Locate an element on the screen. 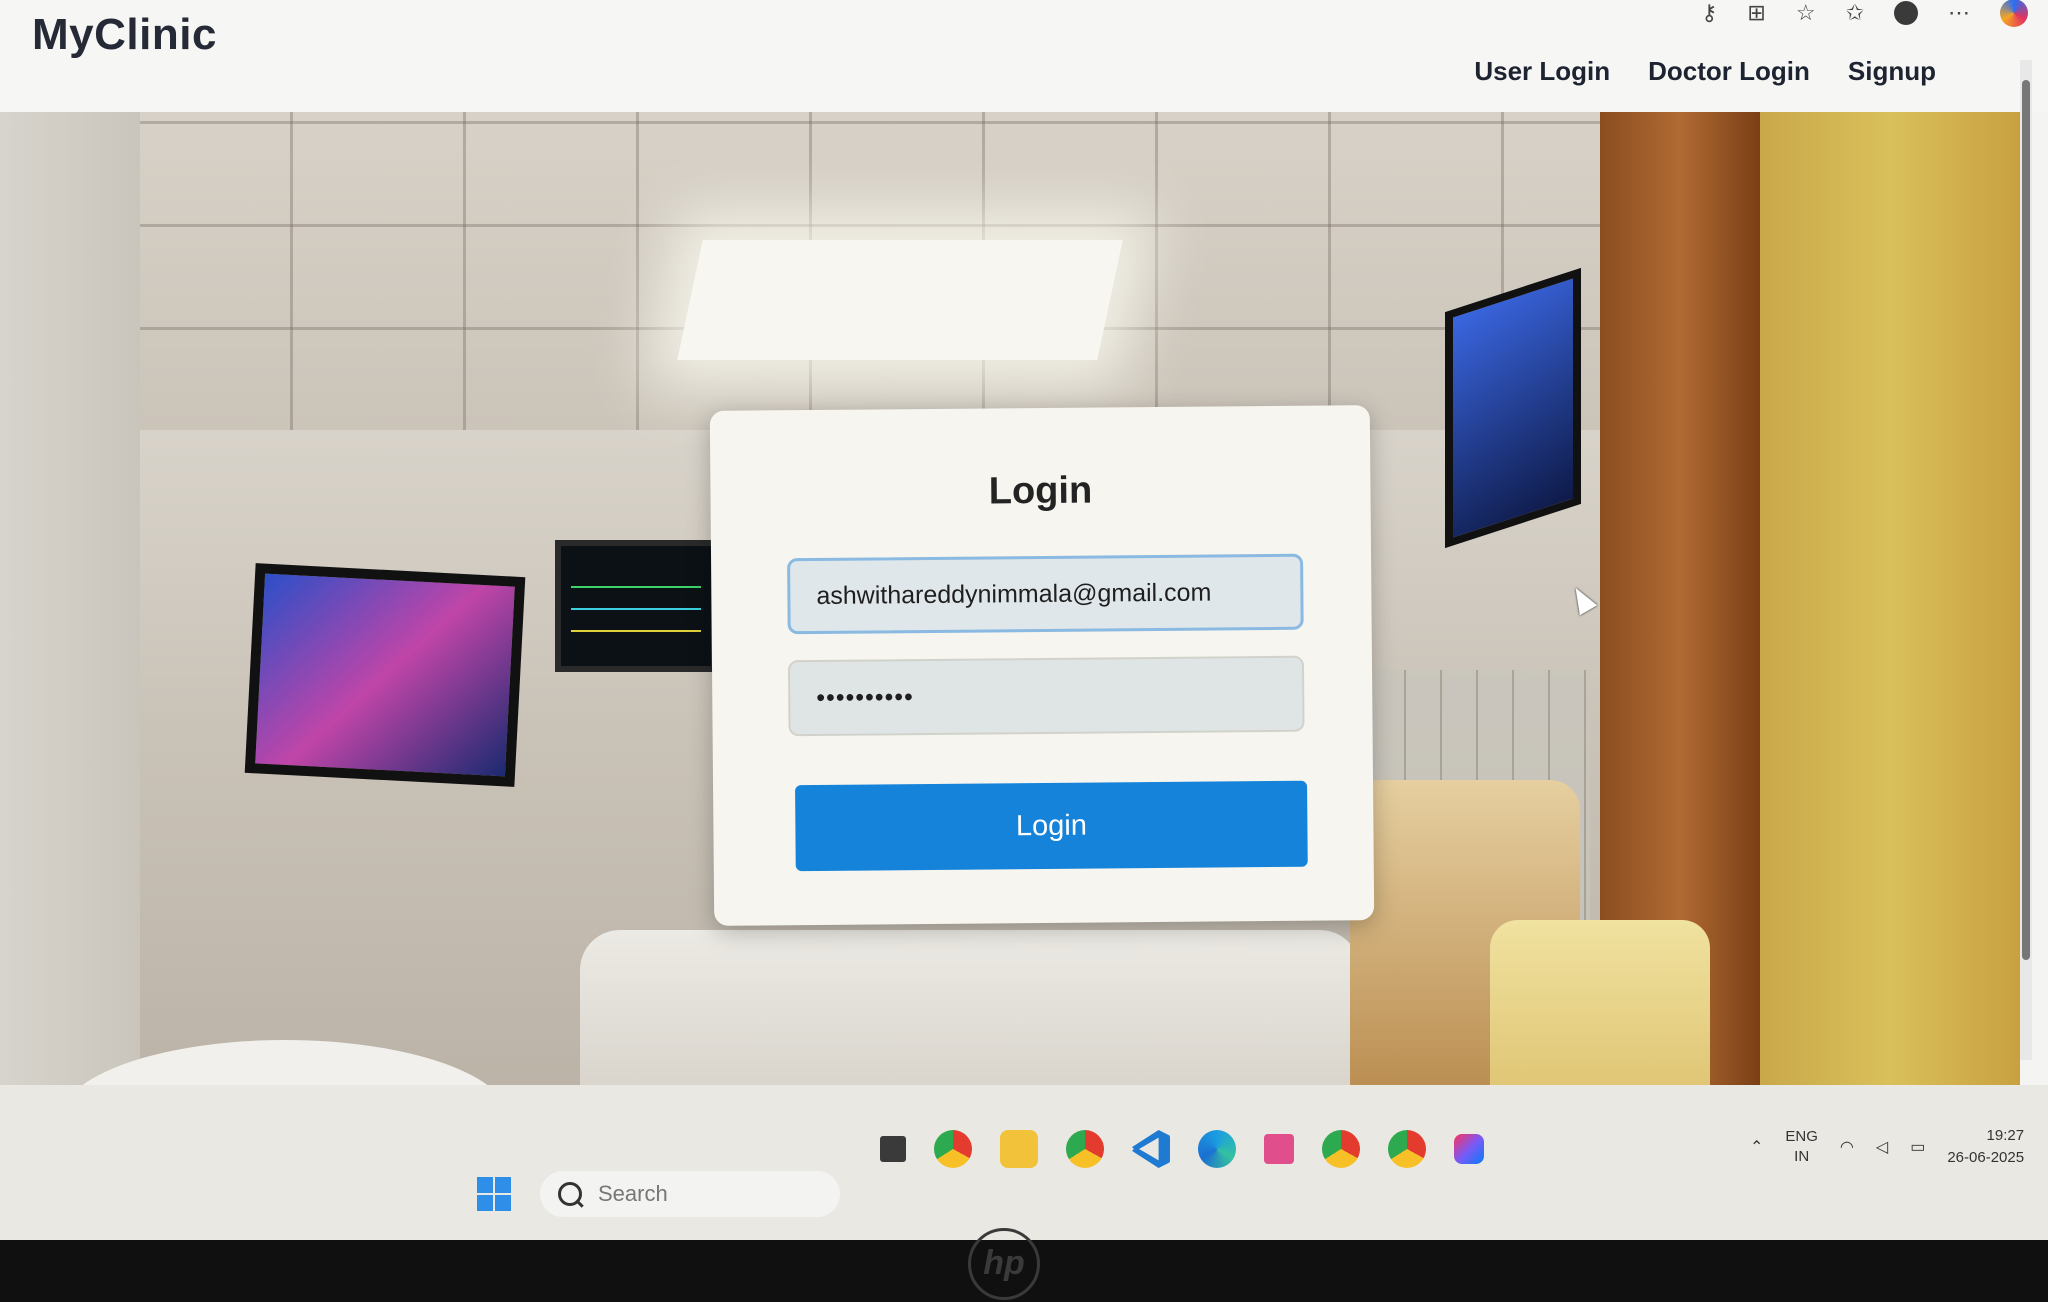 The height and width of the screenshot is (1302, 2048). login-card: Login Login is located at coordinates (1042, 665).